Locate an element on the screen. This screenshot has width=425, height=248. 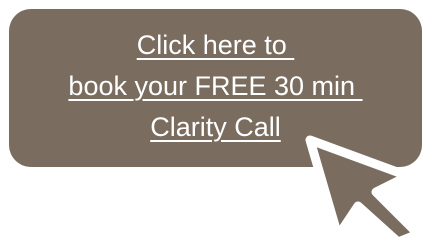
cta-line-2: book your FREE 30 min is located at coordinates (215, 85).